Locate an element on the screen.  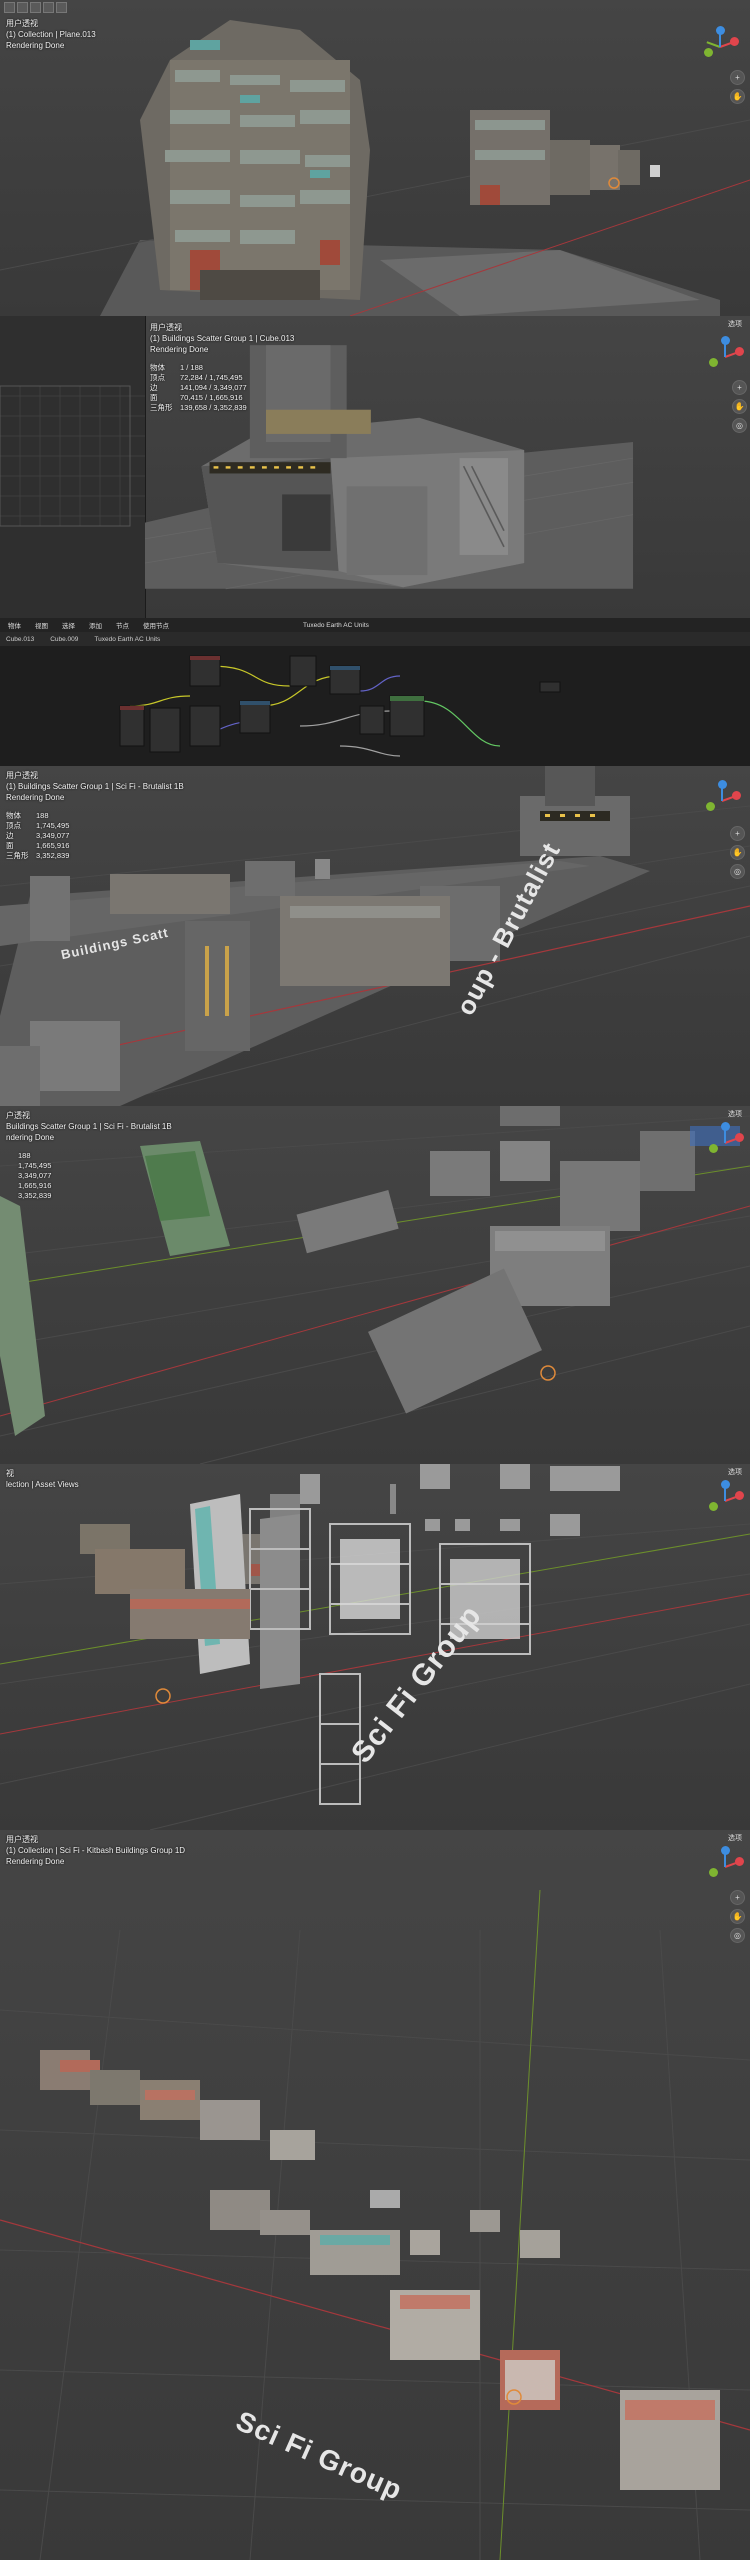
viewport-panel-5: Sci Fi Group 视 lection | Asset Views 选项 is located at coordinates (375, 1648).